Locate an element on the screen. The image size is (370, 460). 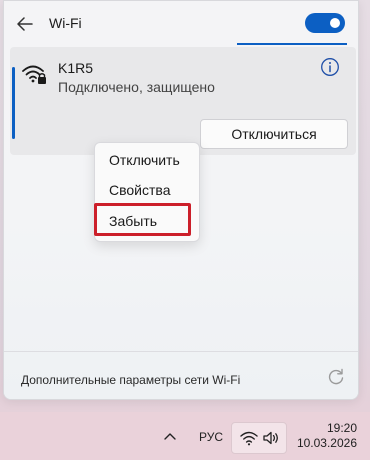
info-button is located at coordinates (330, 67).